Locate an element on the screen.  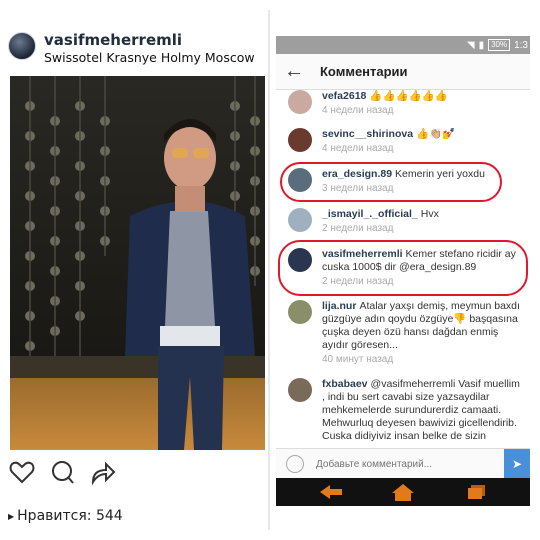
comment-body: sevinc__shirinova 👍👏🏼💅 4 недели назад is located at coordinates (423, 141).